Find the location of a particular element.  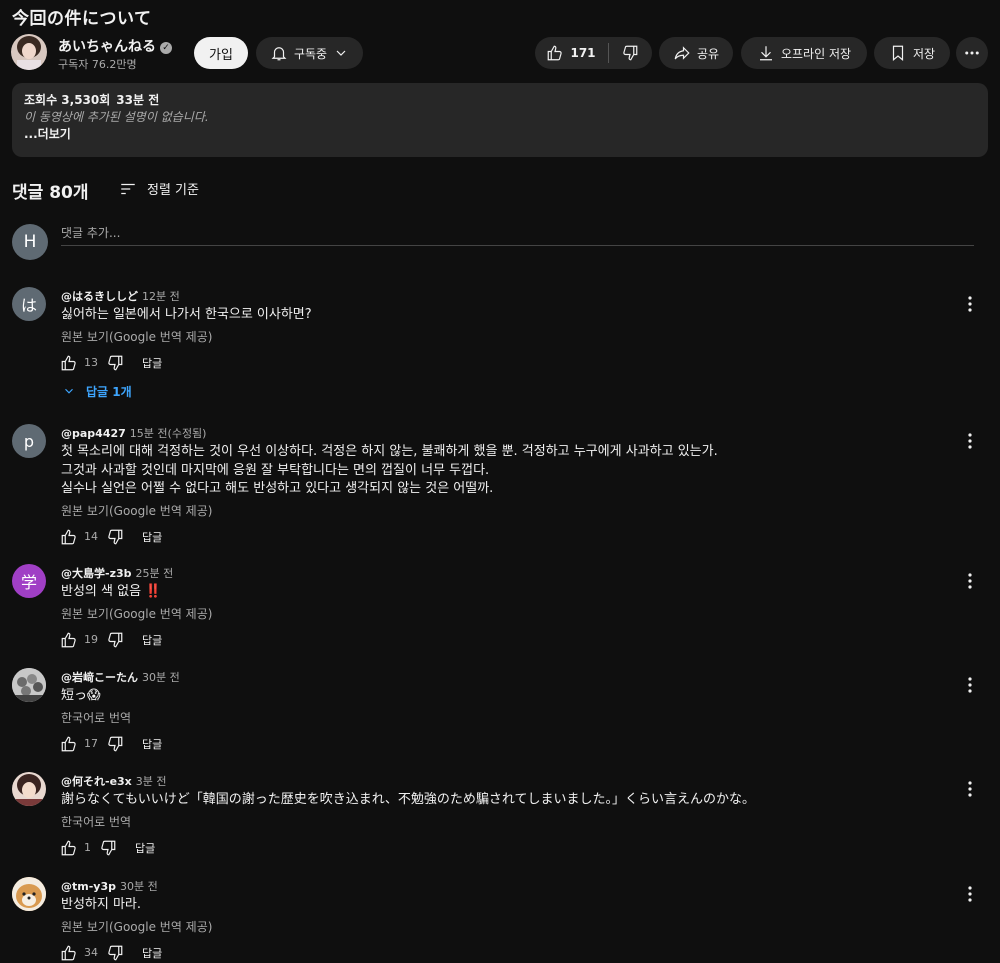

comment-text: 短っ😱 is located at coordinates (81, 696).